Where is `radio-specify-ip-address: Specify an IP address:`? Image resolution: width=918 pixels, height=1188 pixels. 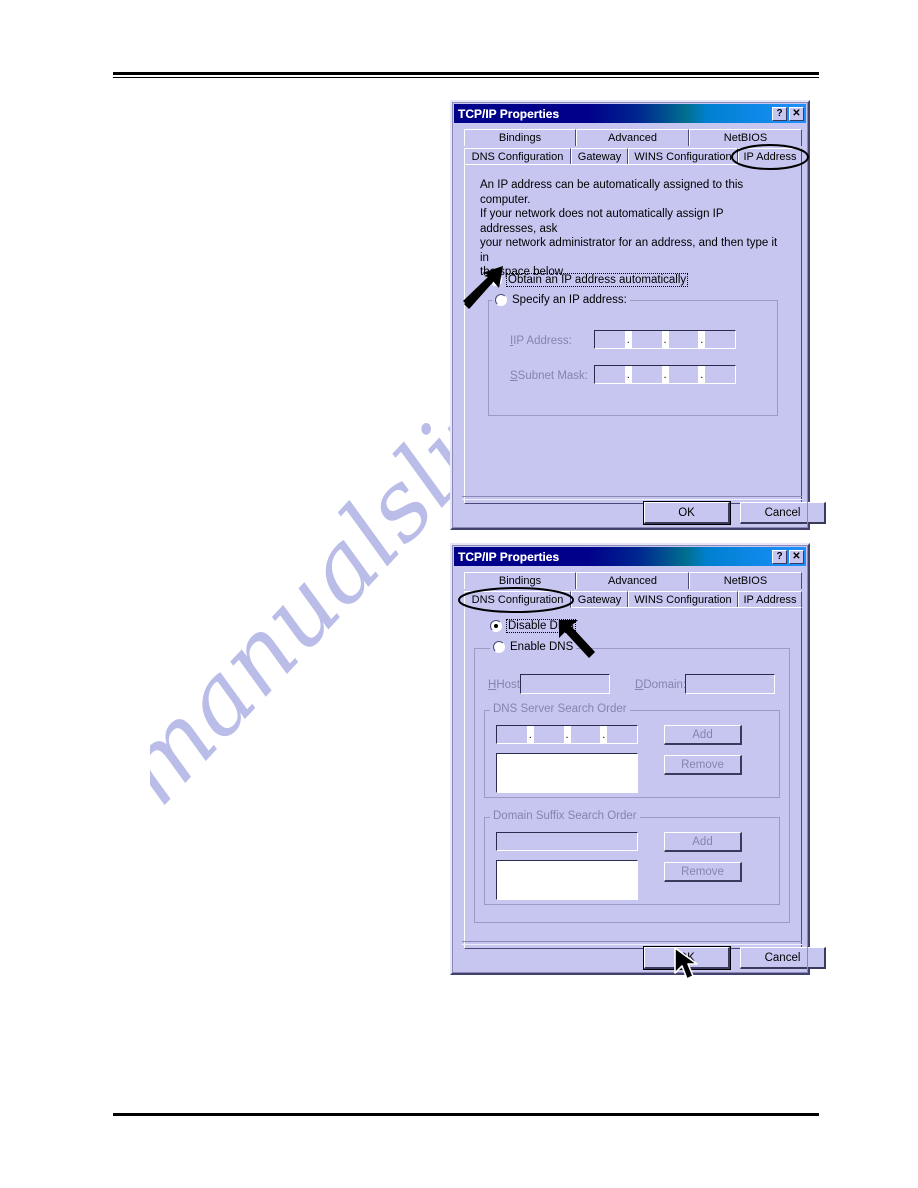
radio-specify-ip-address: Specify an IP address: is located at coordinates (561, 300).